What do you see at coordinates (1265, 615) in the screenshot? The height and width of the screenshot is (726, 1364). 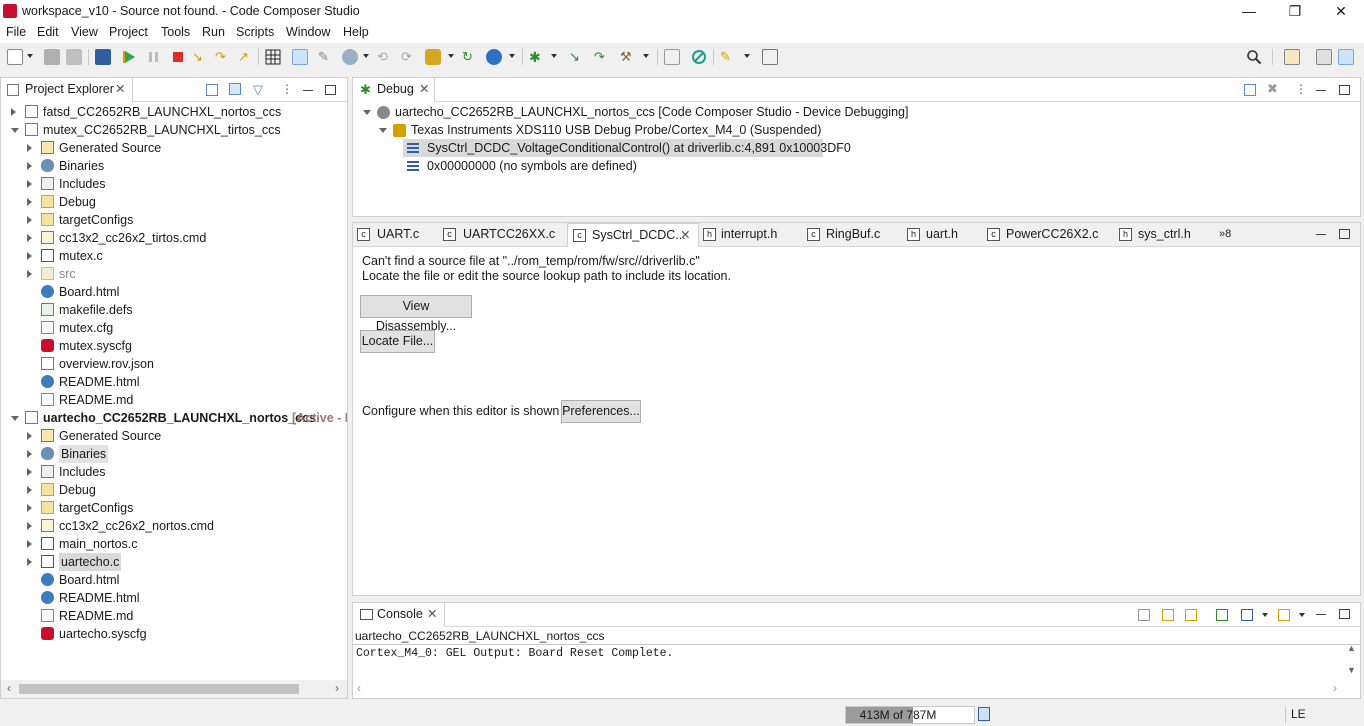 I see `display-dropdown-icon` at bounding box center [1265, 615].